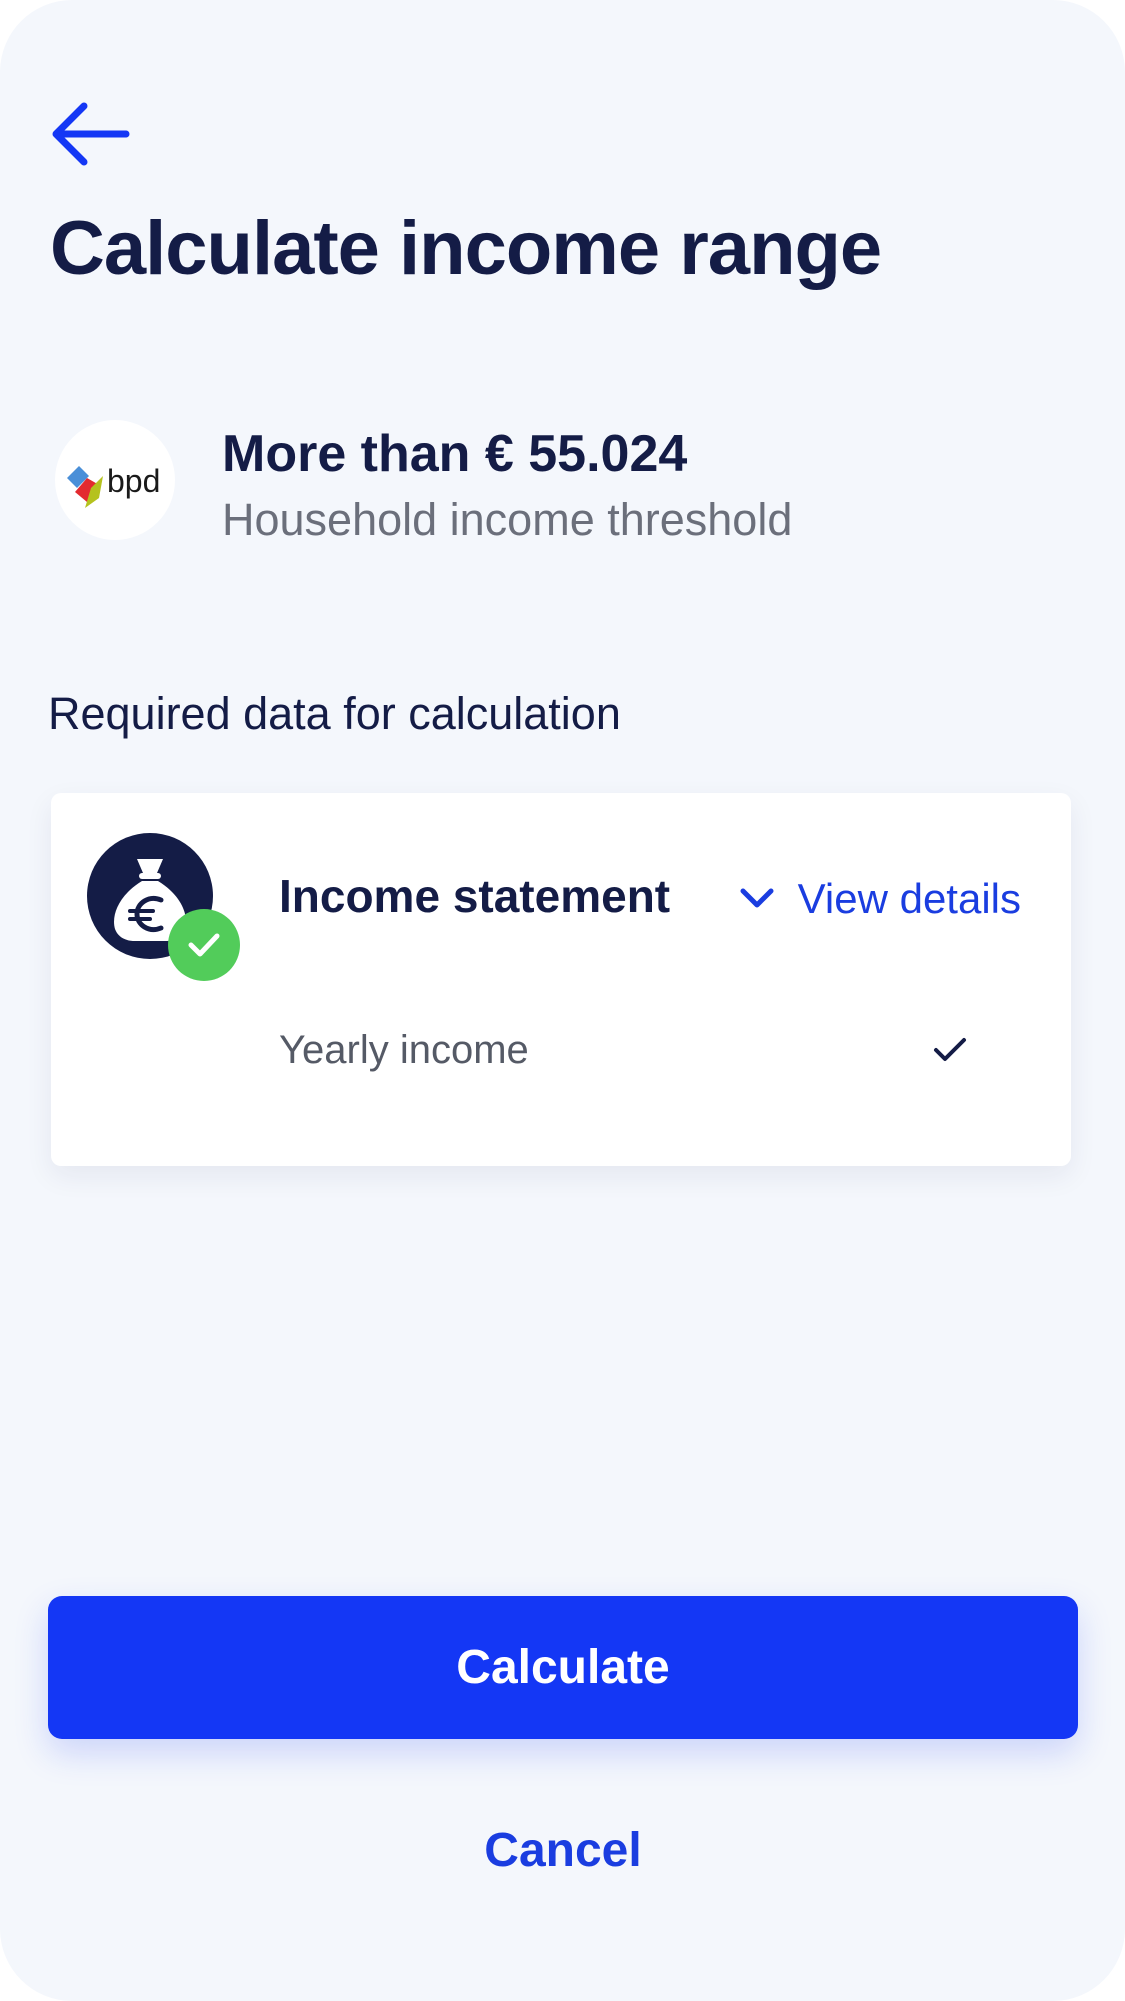  Describe the element at coordinates (334, 713) in the screenshot. I see `section-title: Required data for calculation` at that location.